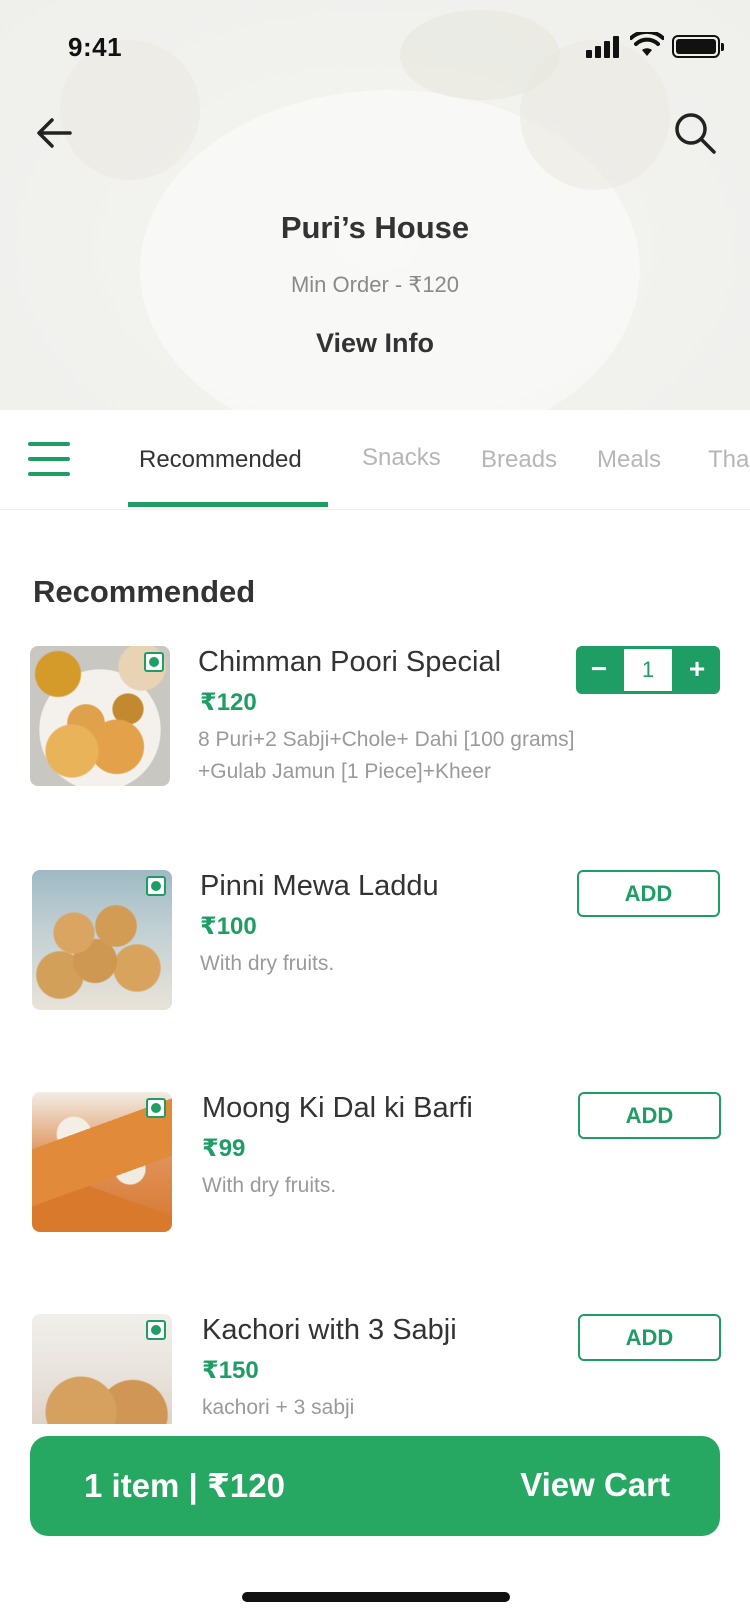  Describe the element at coordinates (375, 227) in the screenshot. I see `store-name: Puri’s House` at that location.